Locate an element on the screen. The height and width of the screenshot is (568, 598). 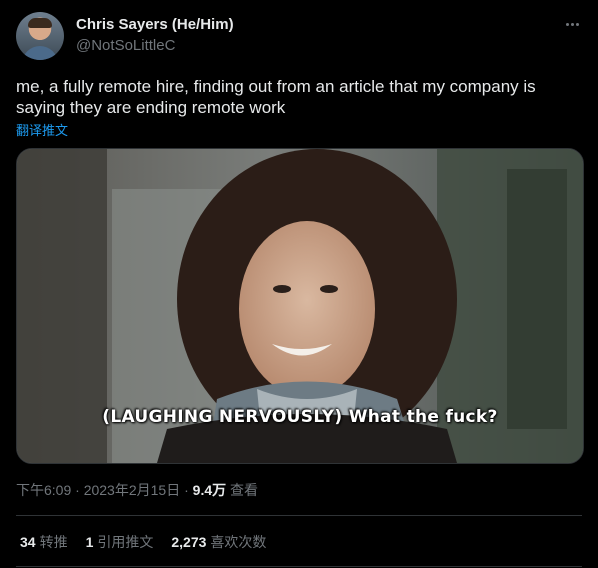
likes-label: 喜欢次数 is located at coordinates (238, 542).